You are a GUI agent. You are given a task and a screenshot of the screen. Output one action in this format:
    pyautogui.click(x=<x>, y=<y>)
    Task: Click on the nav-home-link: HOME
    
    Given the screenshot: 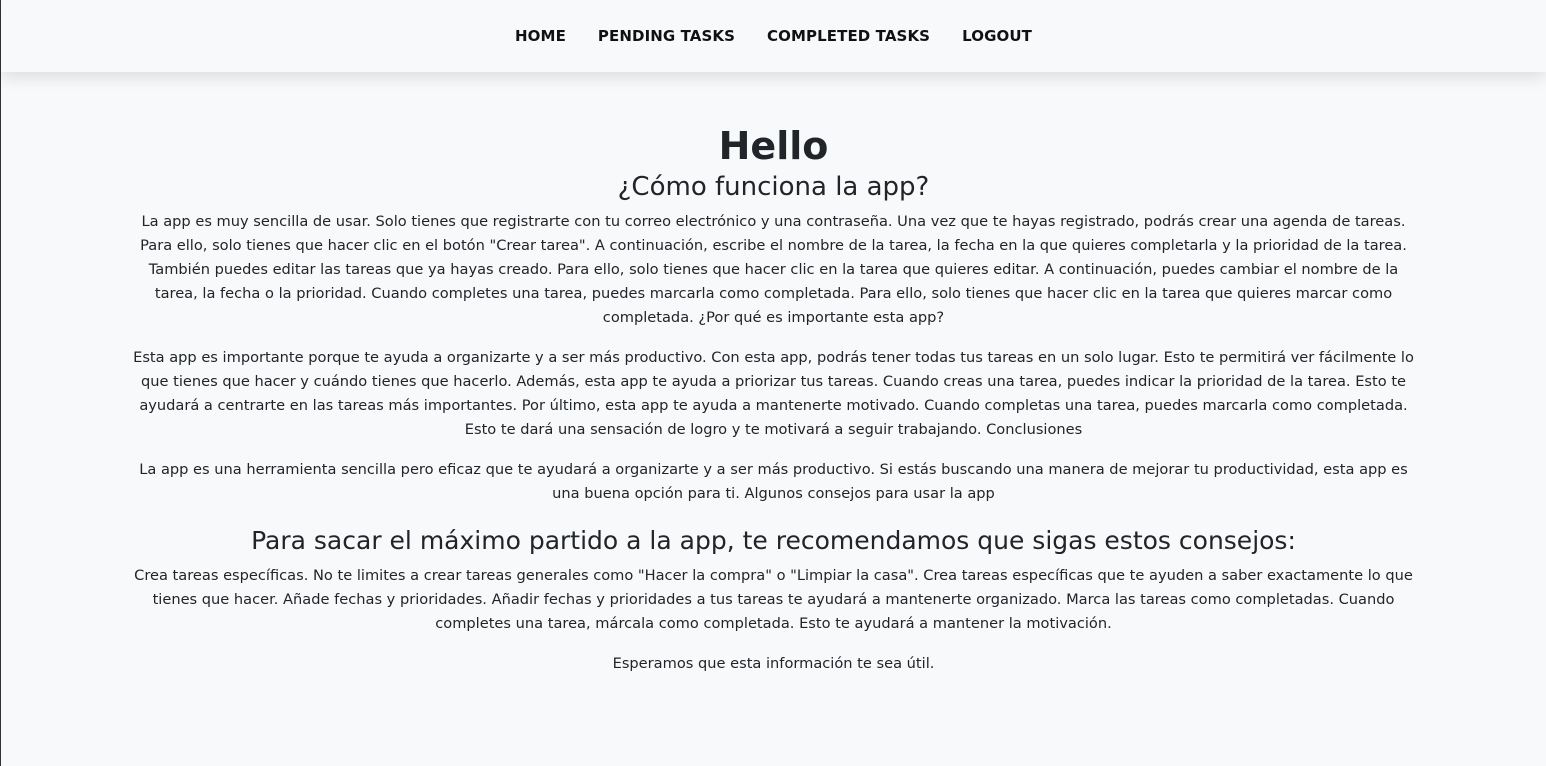 What is the action you would take?
    pyautogui.click(x=540, y=36)
    